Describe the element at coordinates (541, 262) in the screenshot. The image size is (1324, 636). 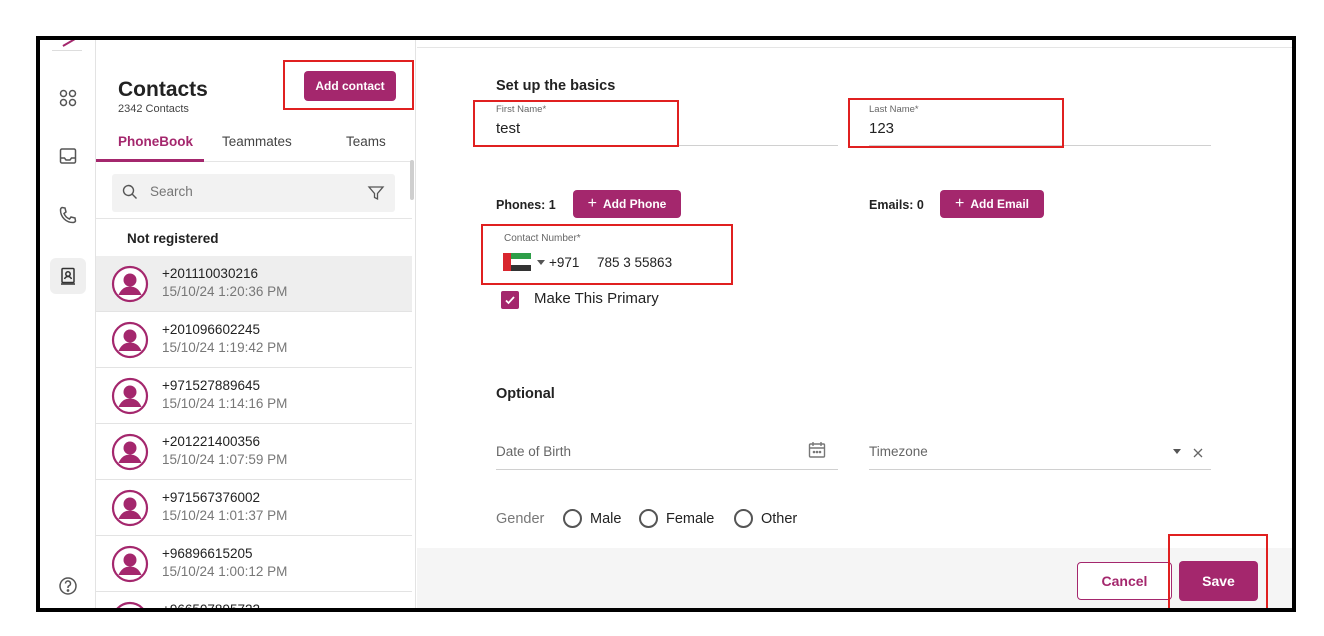
I see `country-dropdown-caret-icon` at that location.